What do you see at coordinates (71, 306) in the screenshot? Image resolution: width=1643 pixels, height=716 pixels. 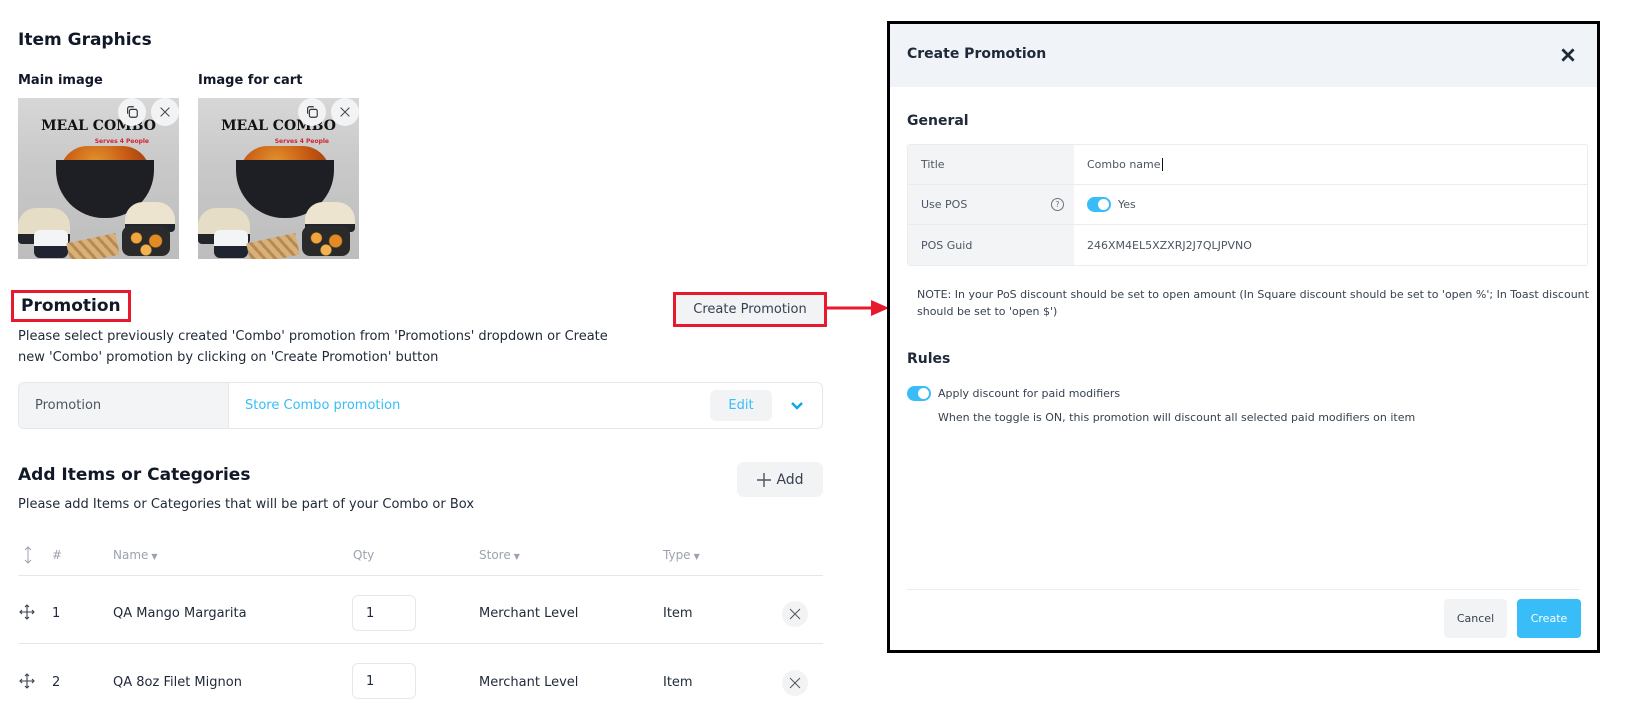 I see `promotion-title: Promotion` at bounding box center [71, 306].